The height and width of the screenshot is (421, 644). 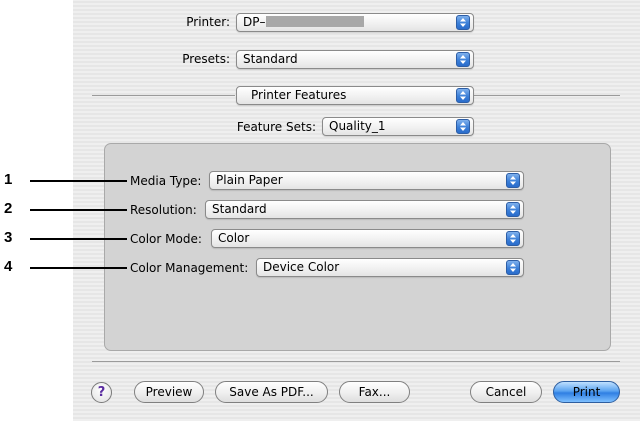 I want to click on panel-select-popup: Printer Features, so click(x=355, y=95).